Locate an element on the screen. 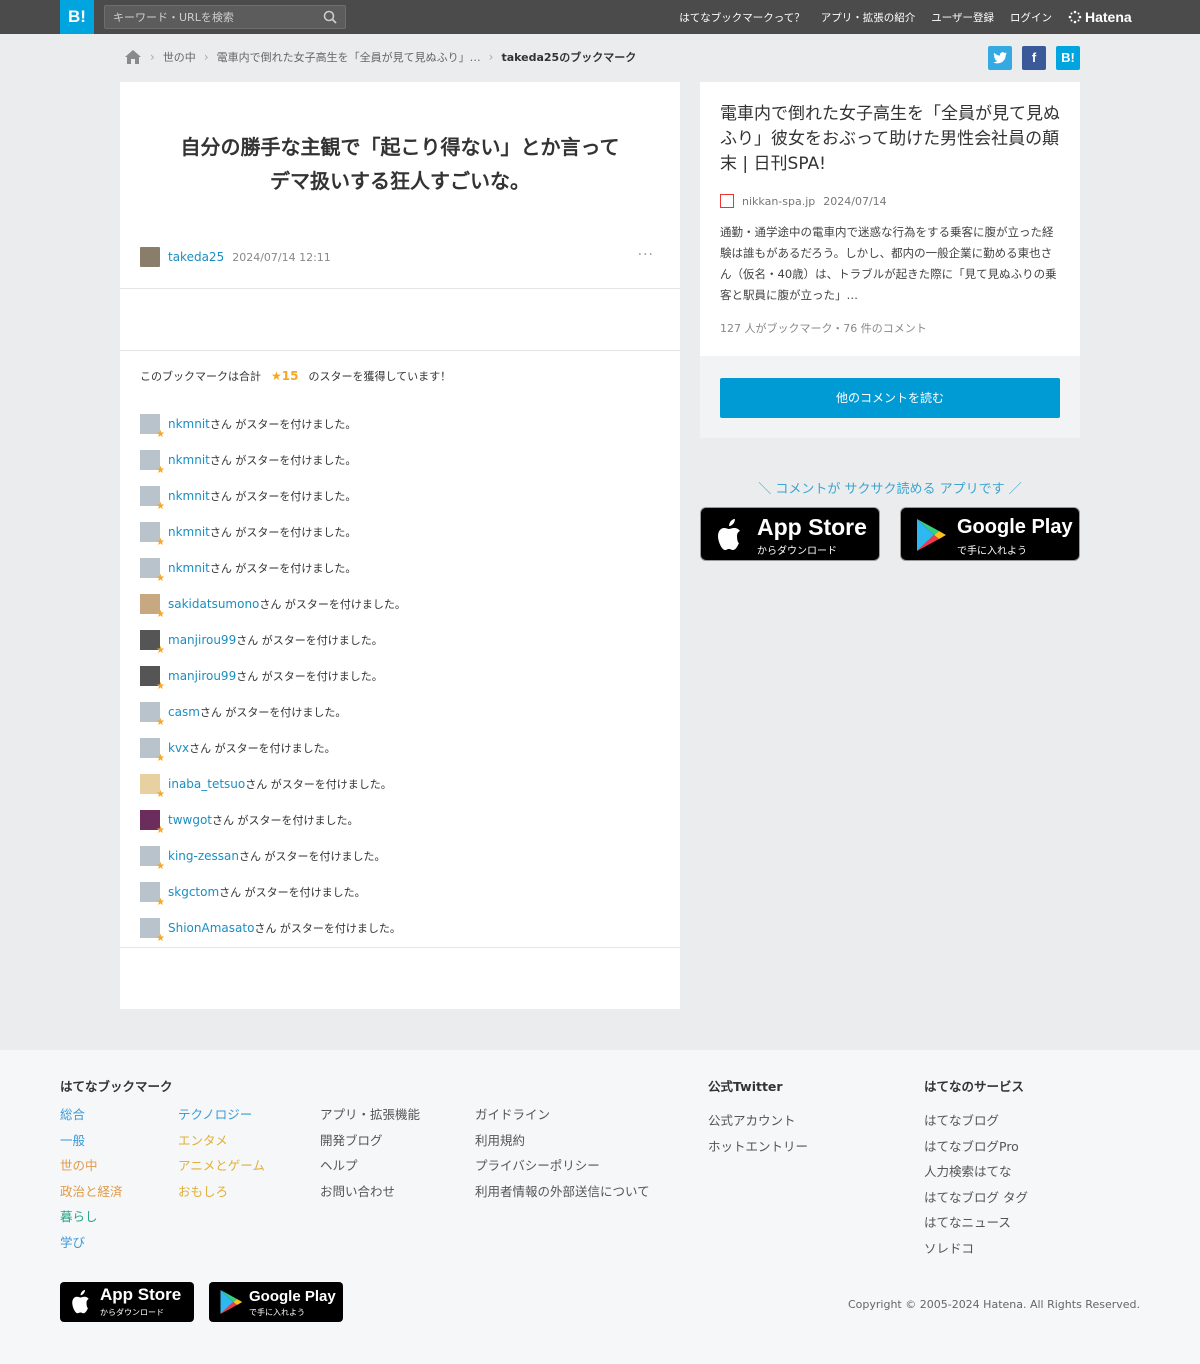 Image resolution: width=1200 pixels, height=1364 pixels. footer-link-fun: おもしろ is located at coordinates (221, 1192).